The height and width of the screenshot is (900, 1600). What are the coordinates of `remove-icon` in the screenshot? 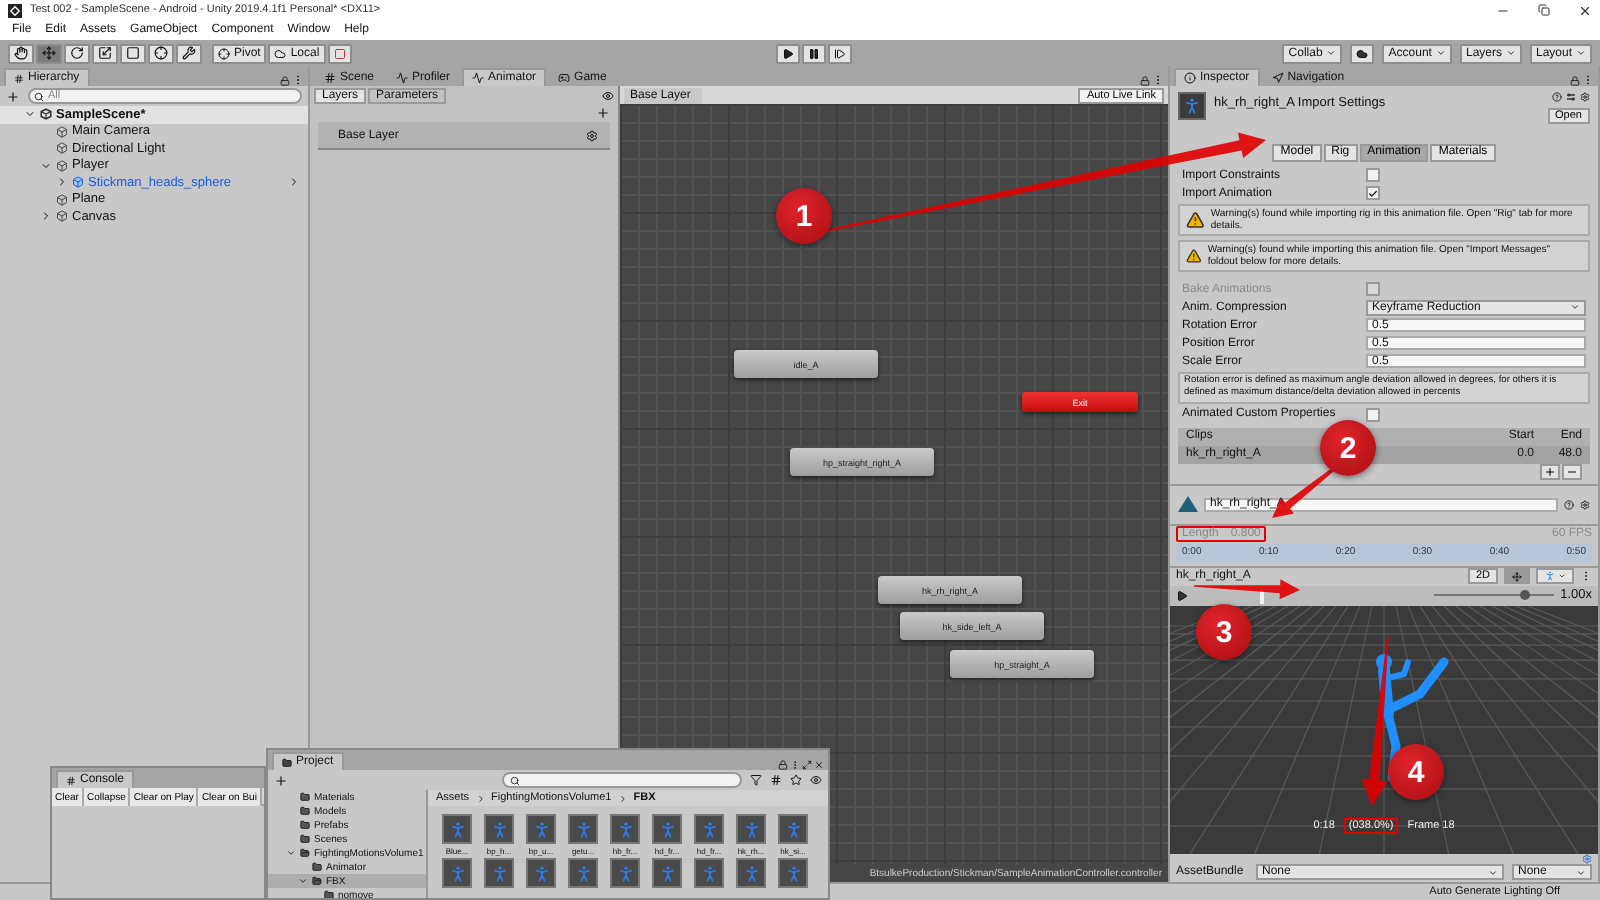 It's located at (1572, 471).